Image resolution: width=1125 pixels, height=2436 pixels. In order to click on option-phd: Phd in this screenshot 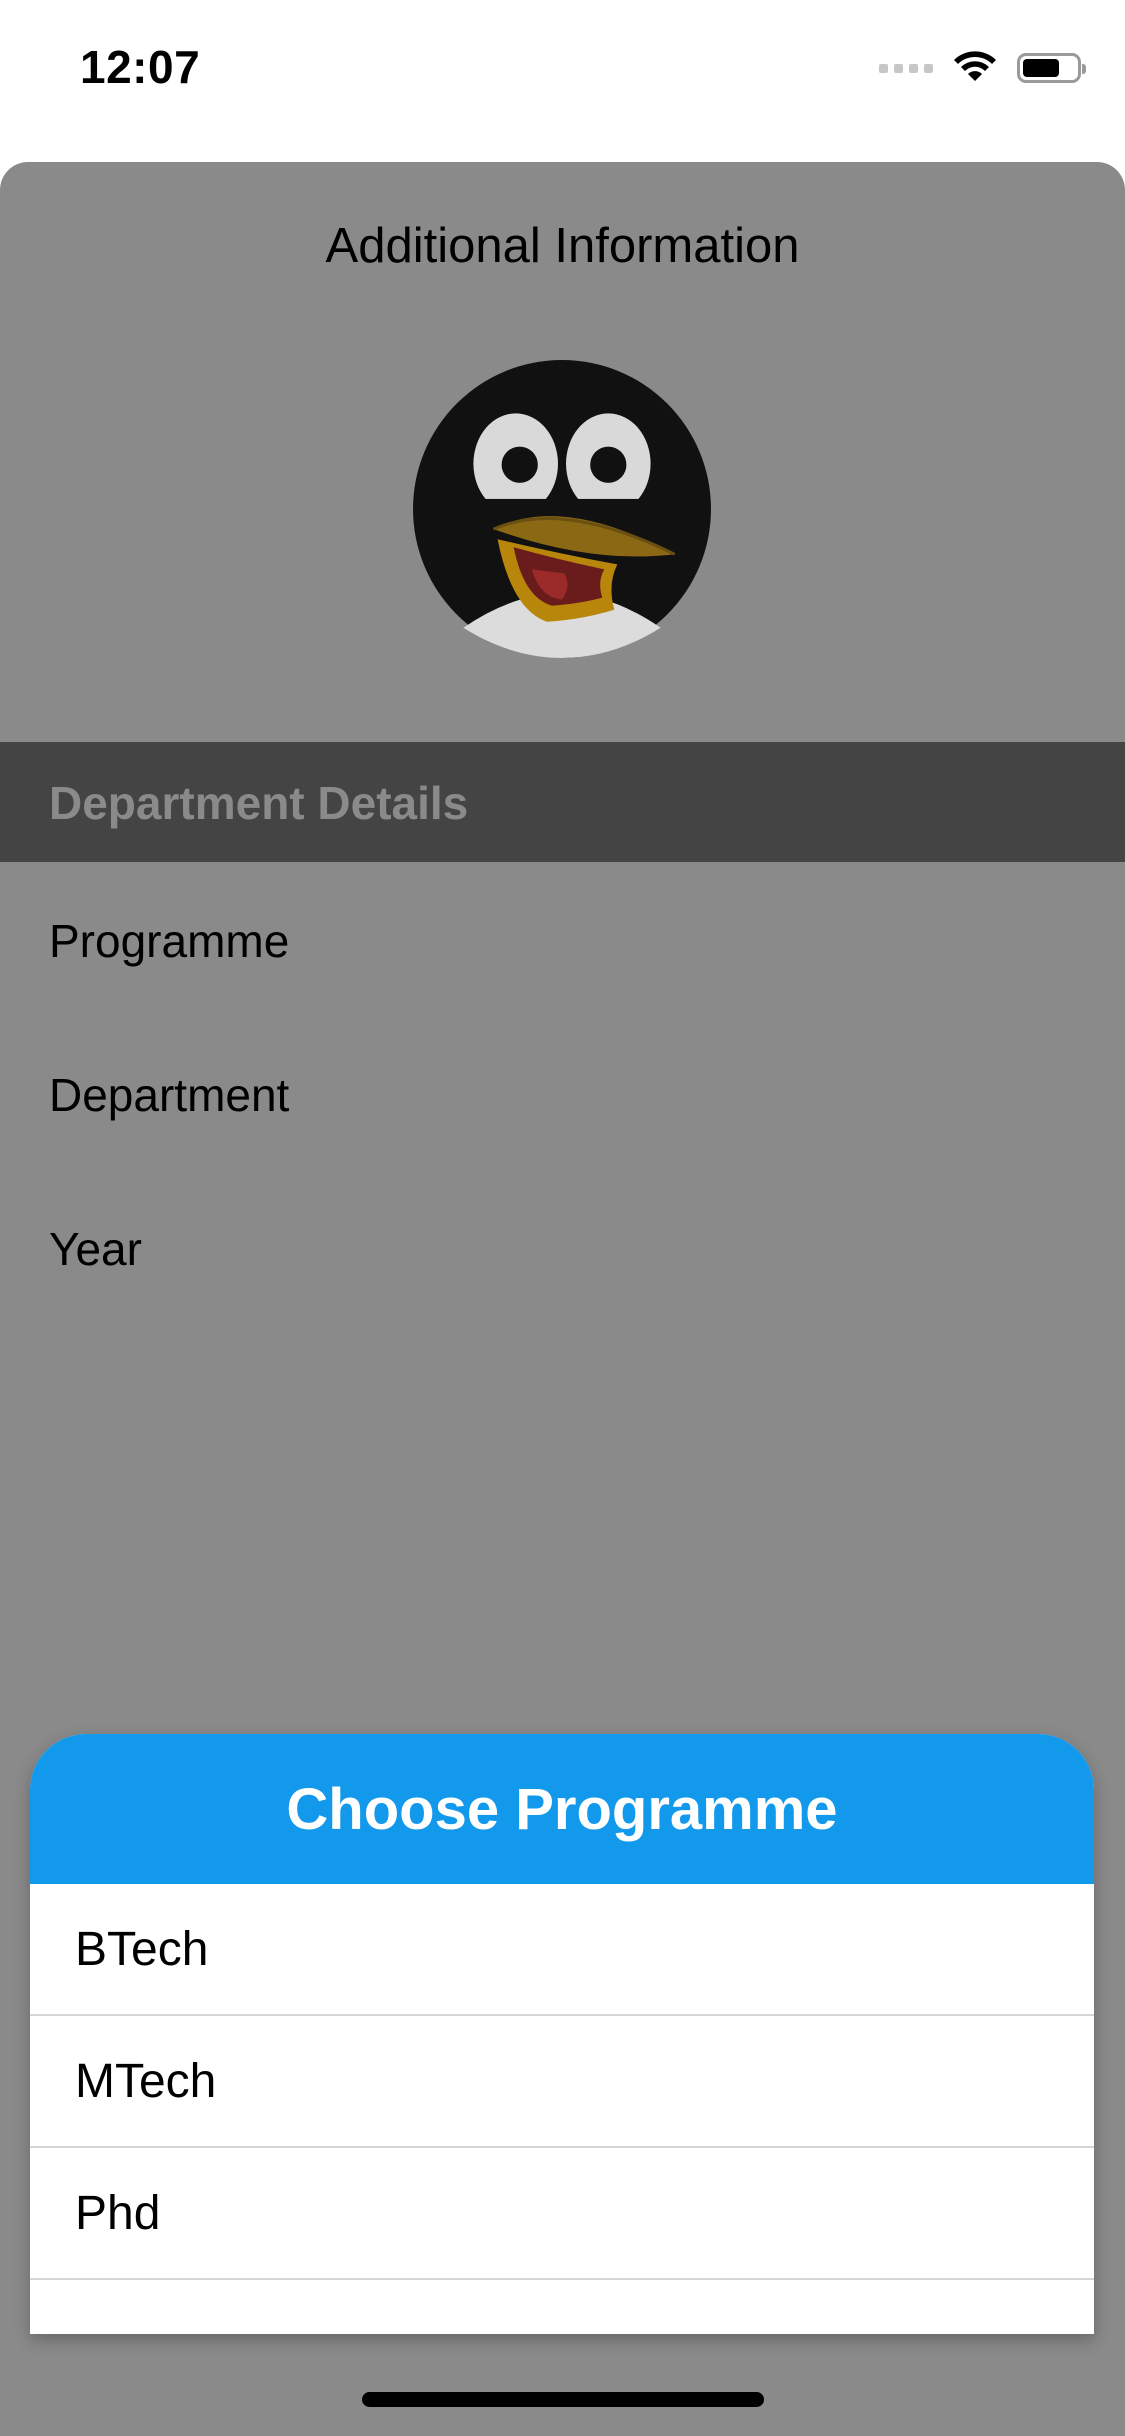, I will do `click(562, 2214)`.